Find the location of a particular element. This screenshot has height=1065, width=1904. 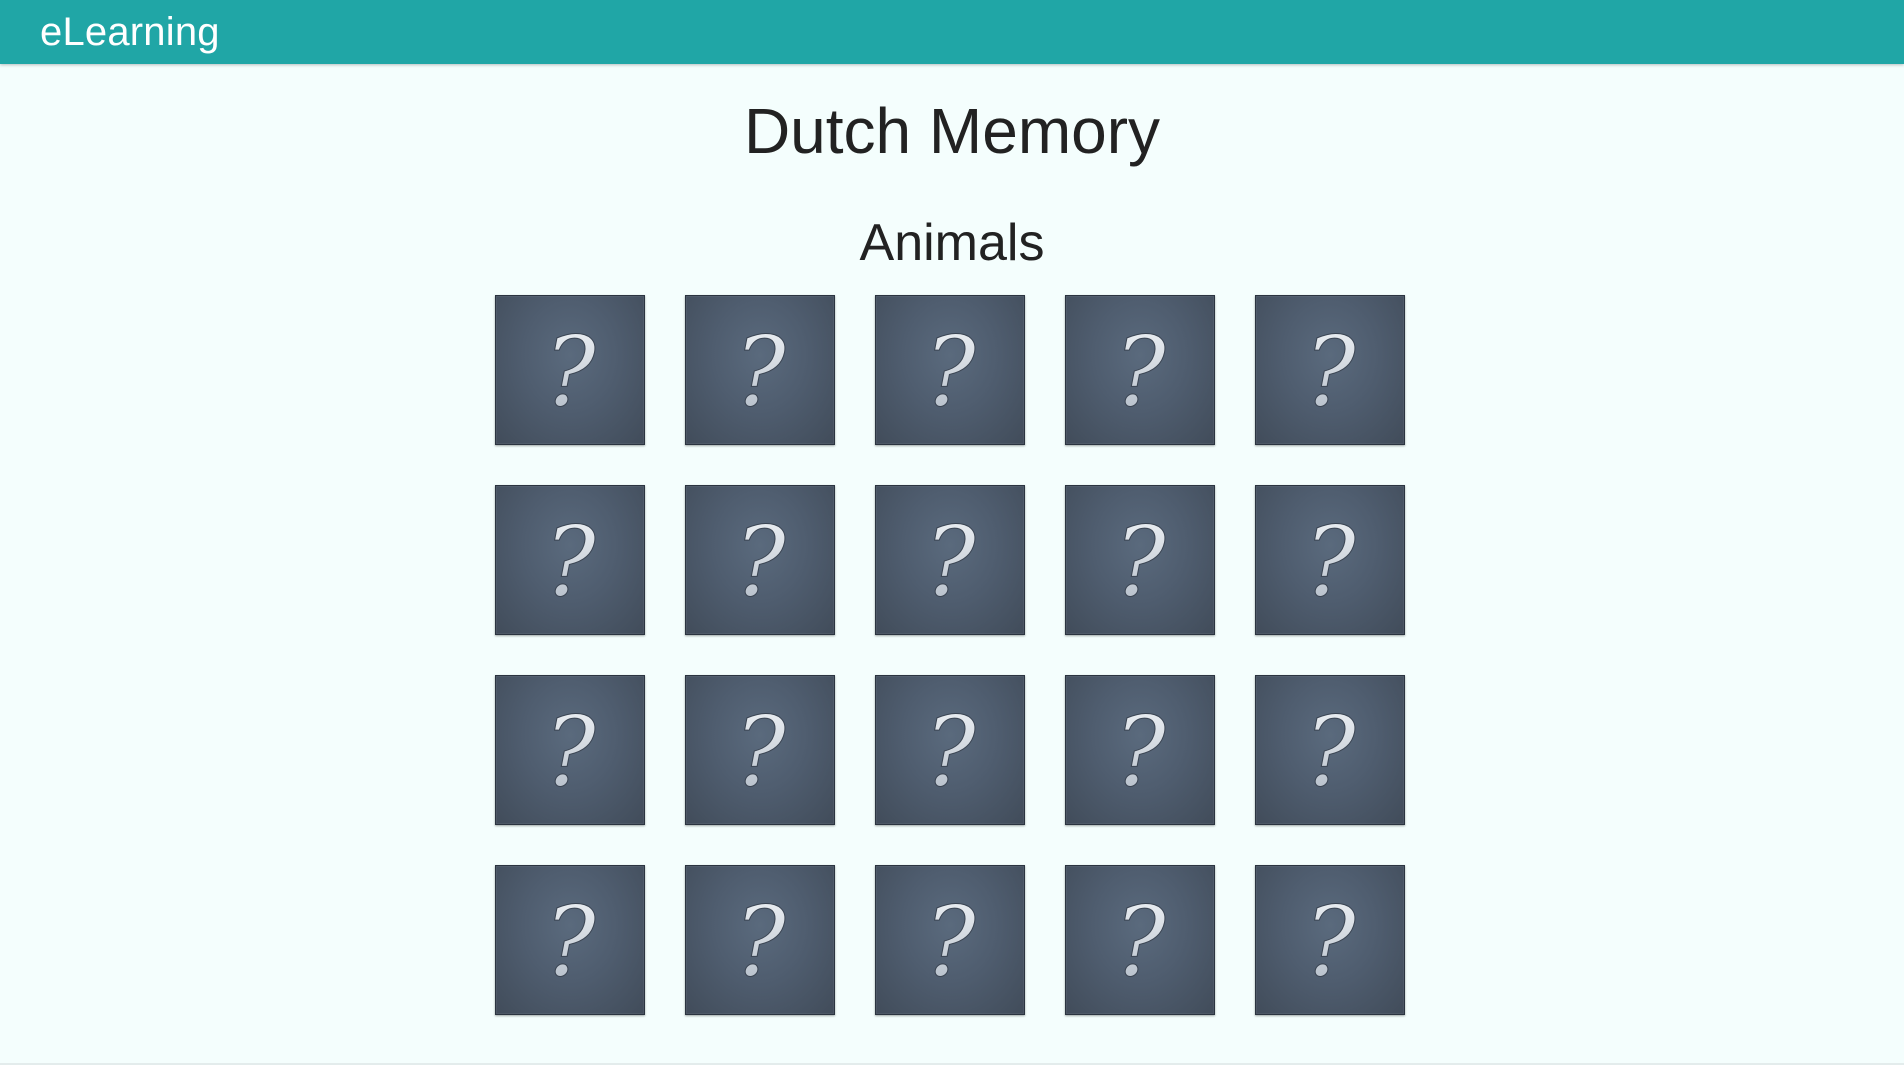

app-title: eLearning is located at coordinates (130, 32).